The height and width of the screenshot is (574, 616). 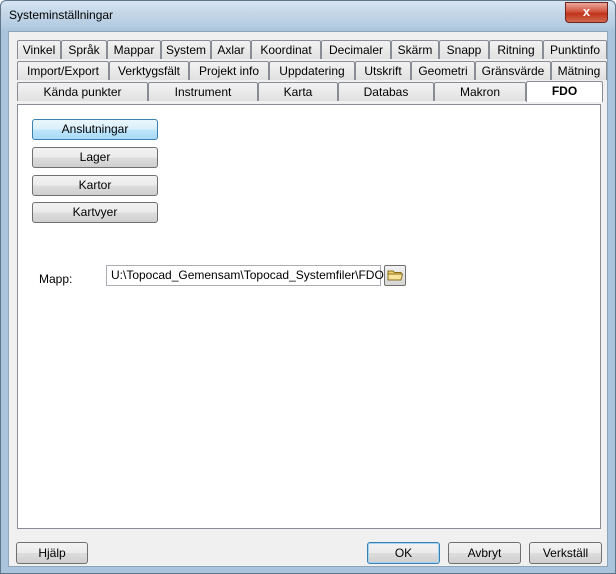 I want to click on tab-uppdatering: Uppdatering, so click(x=312, y=70).